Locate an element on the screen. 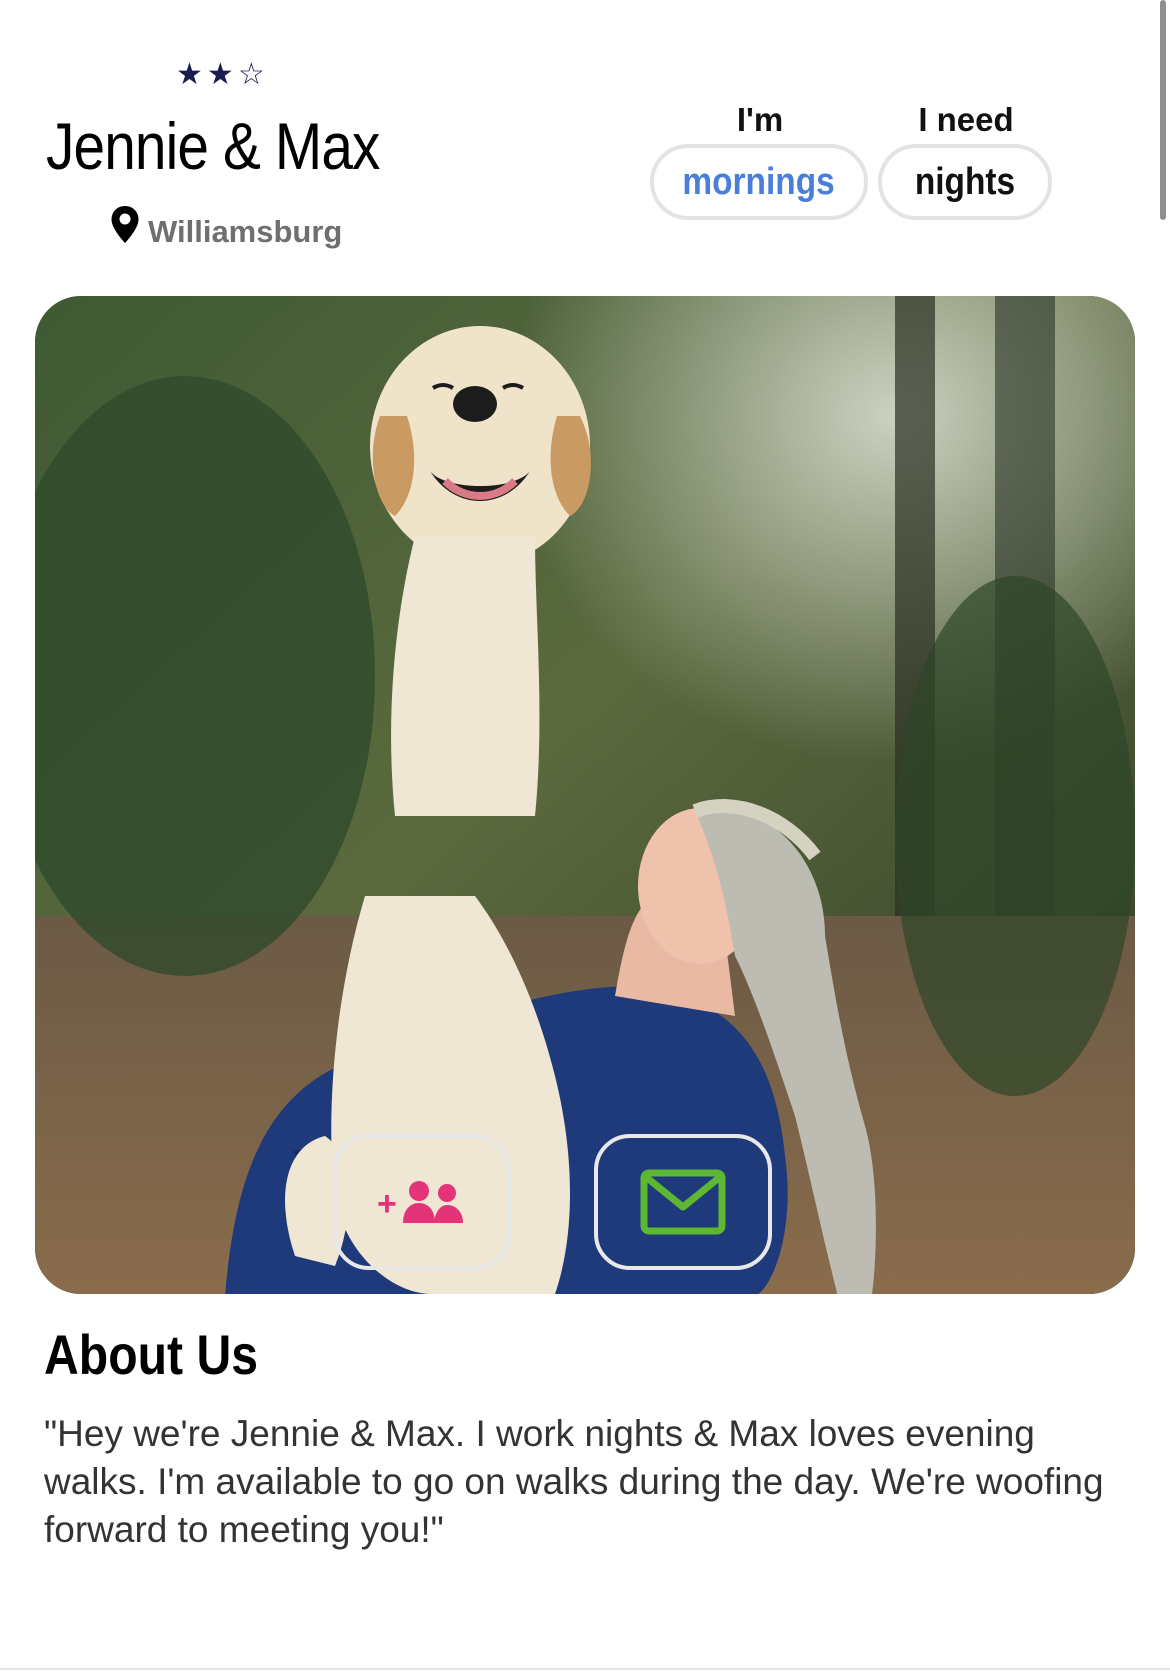 The height and width of the screenshot is (1673, 1170). envelope-icon is located at coordinates (683, 1202).